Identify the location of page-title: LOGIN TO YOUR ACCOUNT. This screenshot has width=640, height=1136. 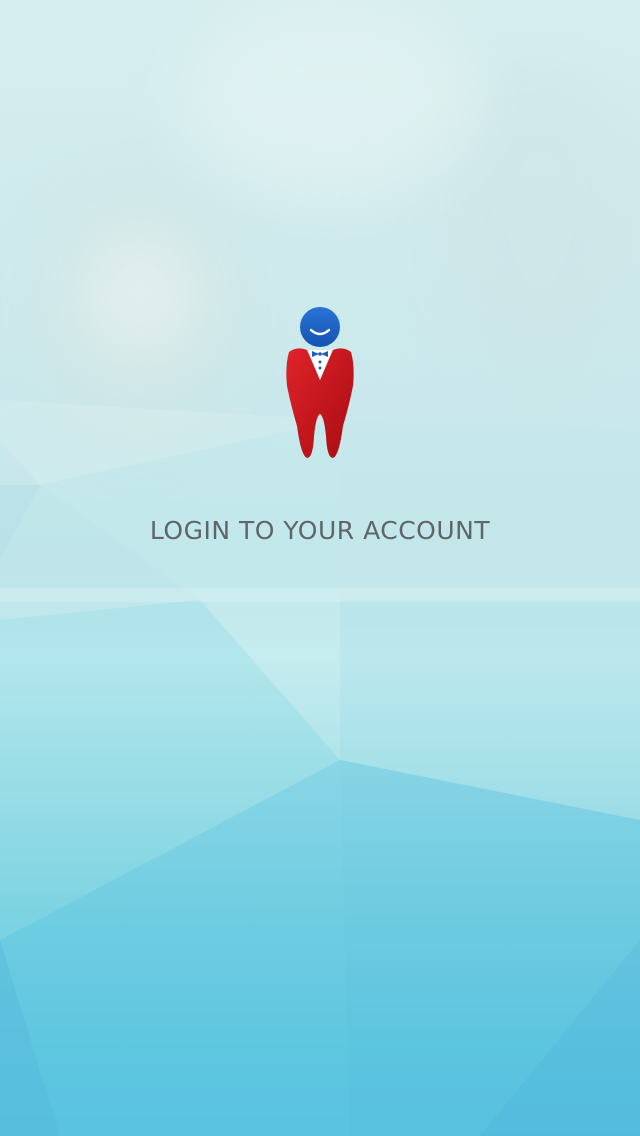
(320, 530).